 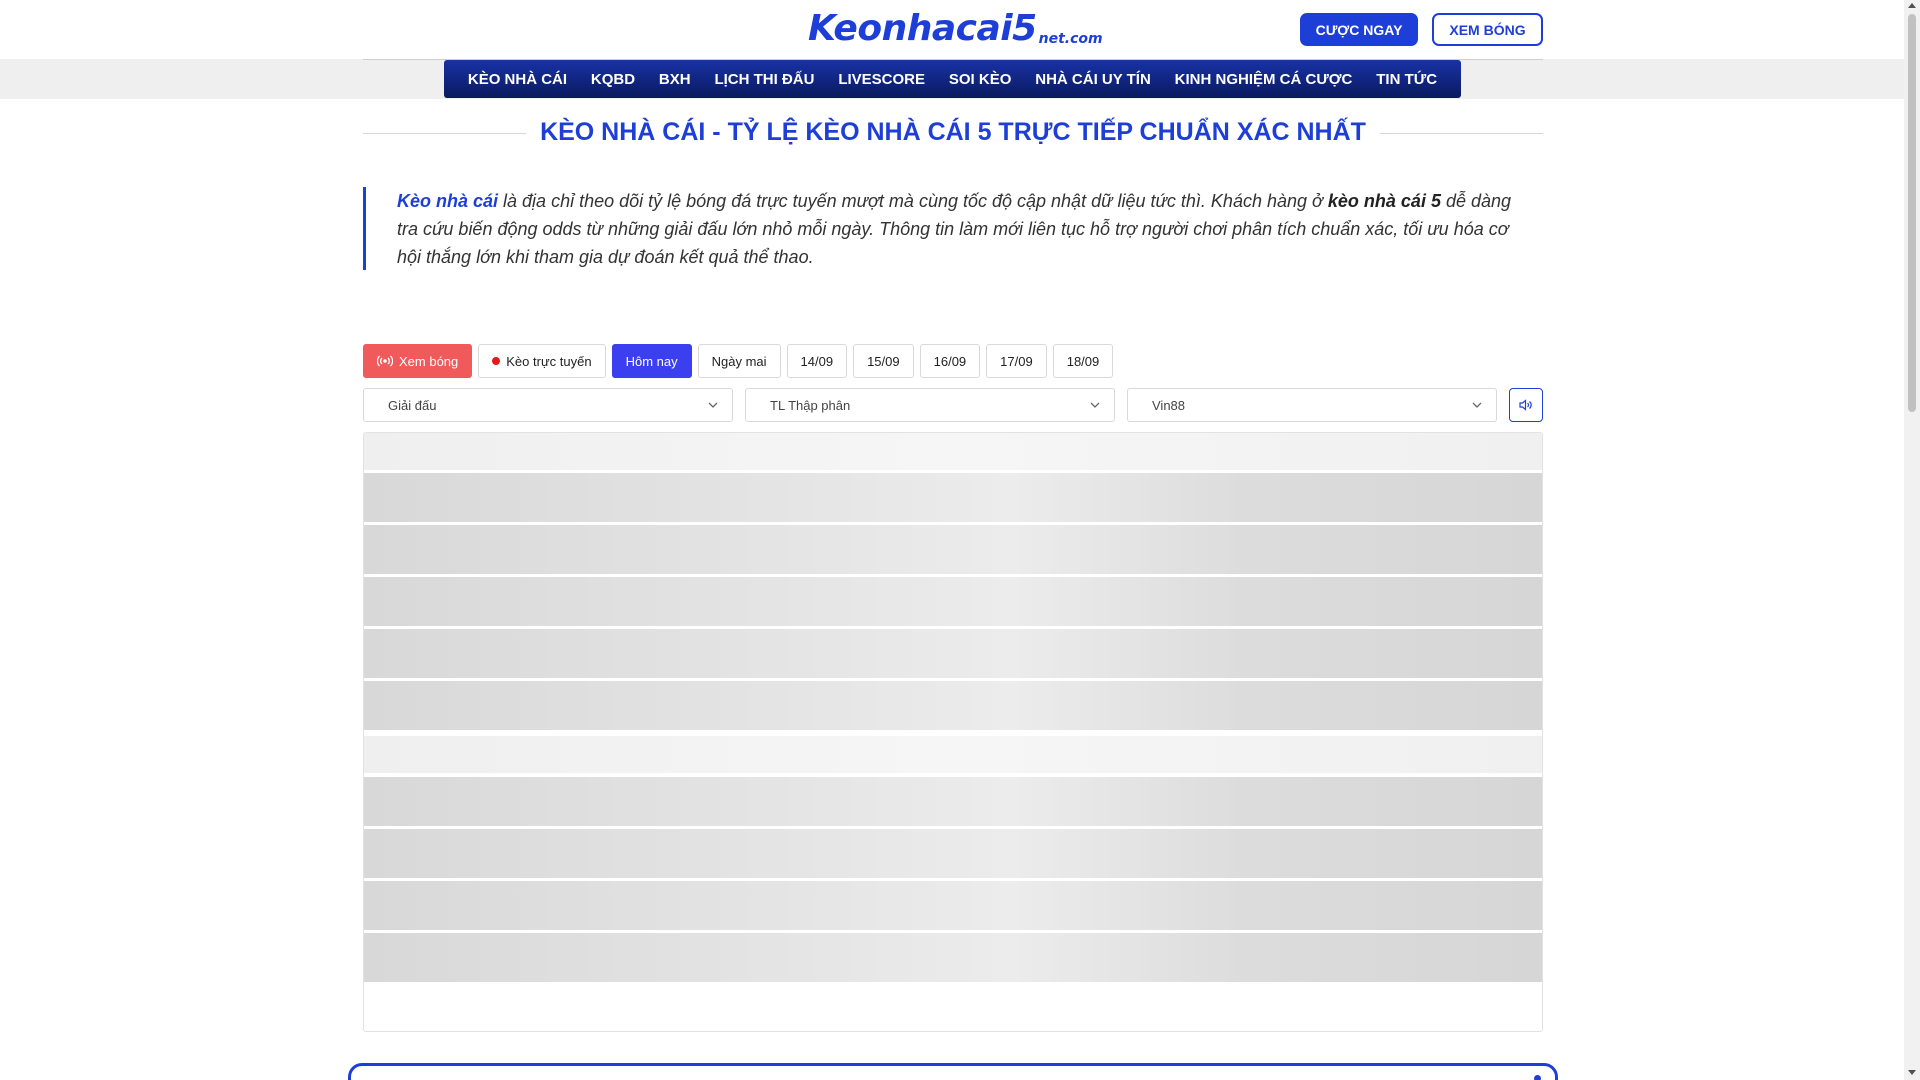 What do you see at coordinates (675, 79) in the screenshot?
I see `nav-item-bxh: BXH` at bounding box center [675, 79].